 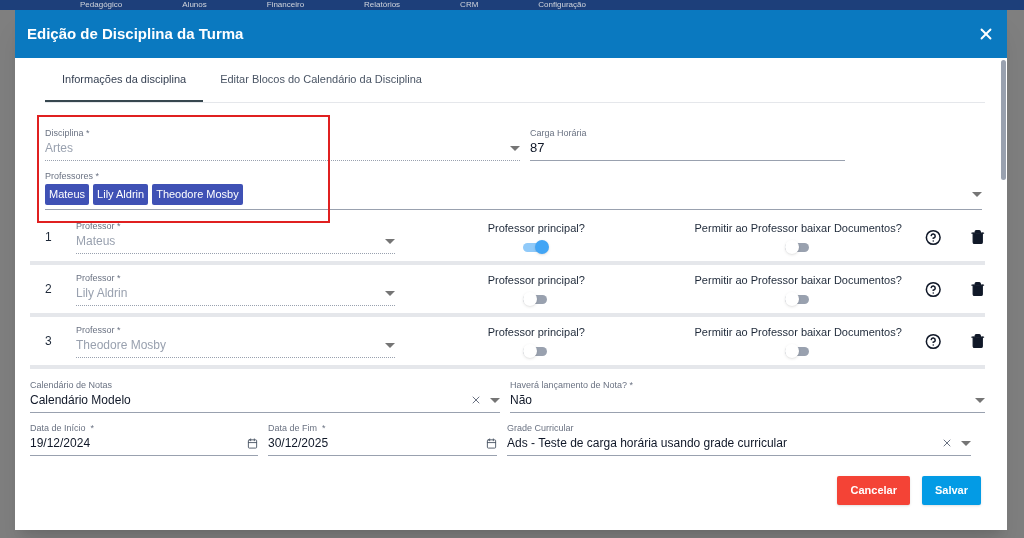 I want to click on field-value: 87, so click(x=538, y=148).